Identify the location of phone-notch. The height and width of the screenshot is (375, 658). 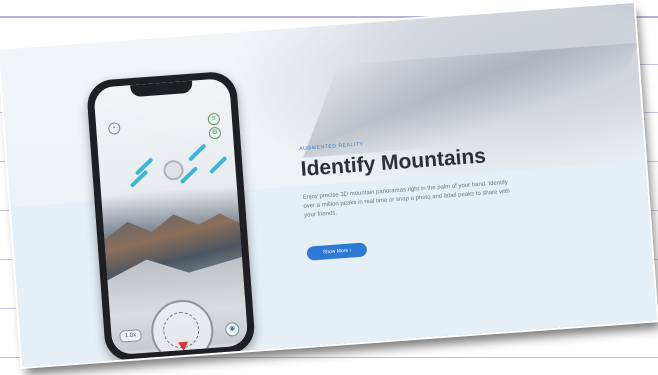
(161, 89).